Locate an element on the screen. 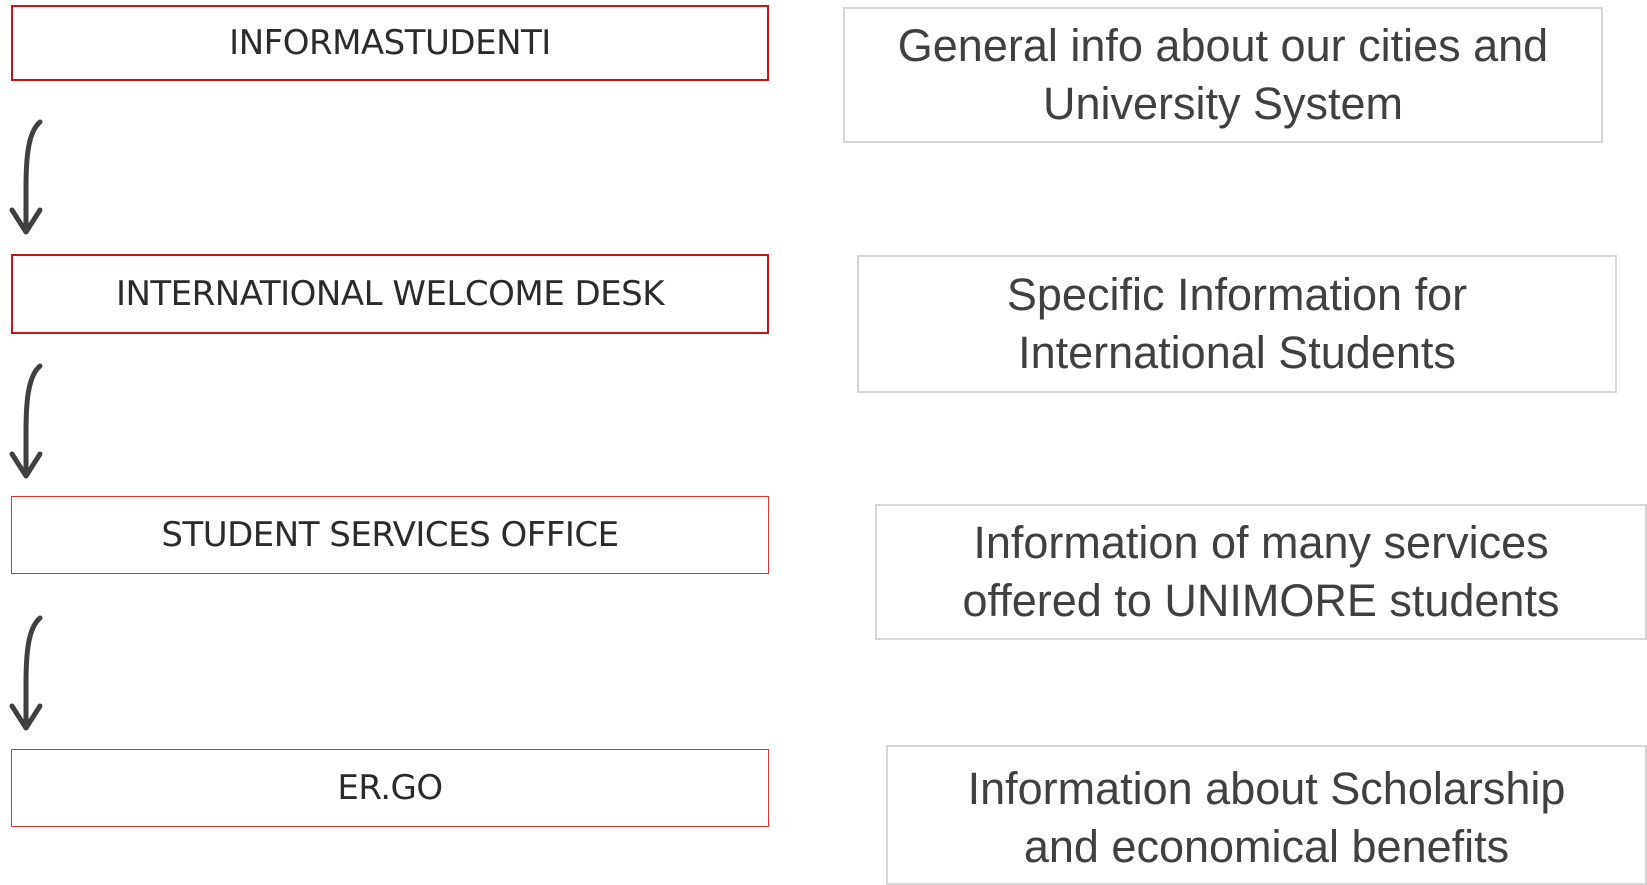 The image size is (1647, 885). step-box-international-welcome-desk: INTERNATIONAL WELCOME DESK is located at coordinates (390, 294).